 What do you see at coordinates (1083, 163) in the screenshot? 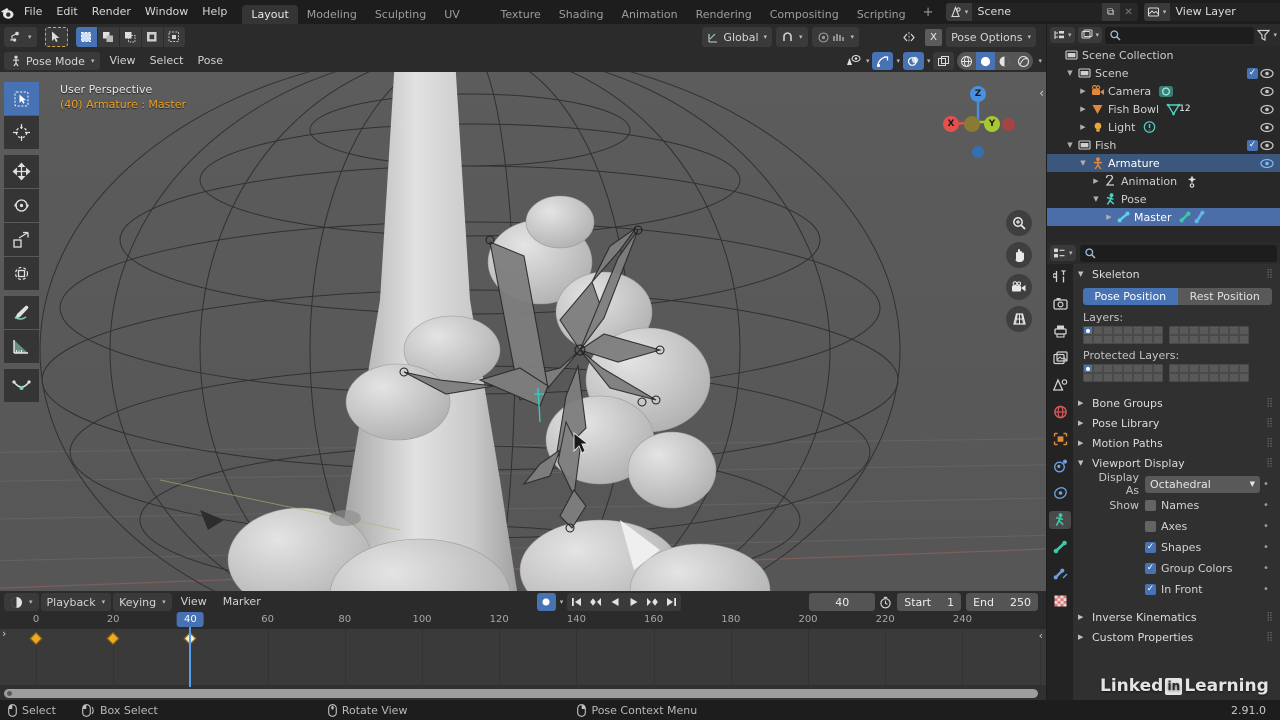
I see `chevron-down-icon: ▼` at bounding box center [1083, 163].